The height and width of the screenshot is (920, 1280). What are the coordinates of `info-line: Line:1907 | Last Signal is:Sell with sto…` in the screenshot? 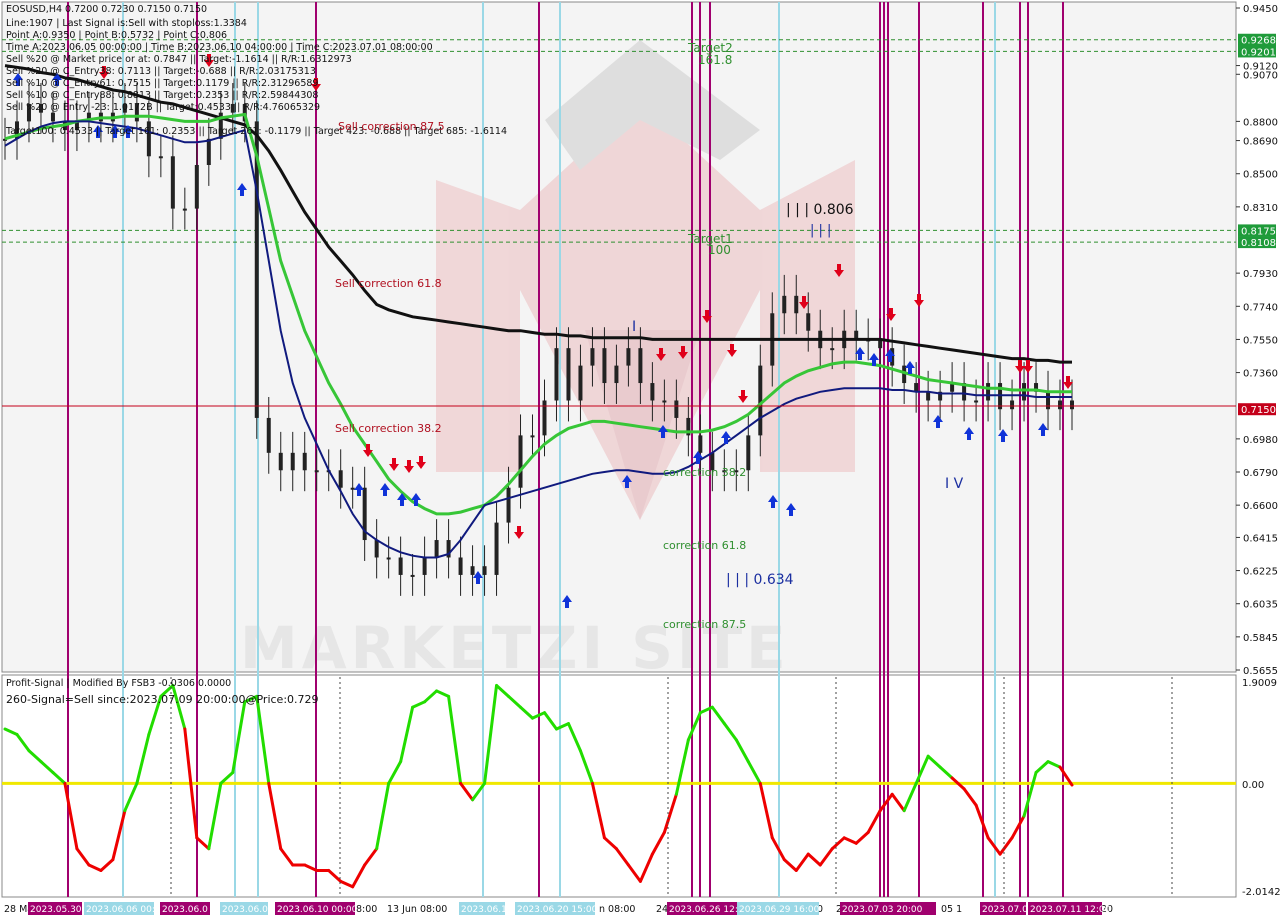 It's located at (126, 23).